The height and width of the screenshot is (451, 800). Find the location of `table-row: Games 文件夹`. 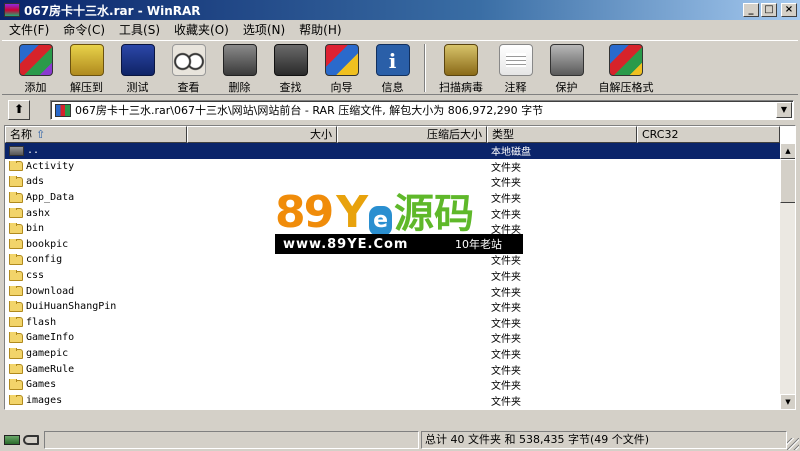

table-row: Games 文件夹 is located at coordinates (392, 385).